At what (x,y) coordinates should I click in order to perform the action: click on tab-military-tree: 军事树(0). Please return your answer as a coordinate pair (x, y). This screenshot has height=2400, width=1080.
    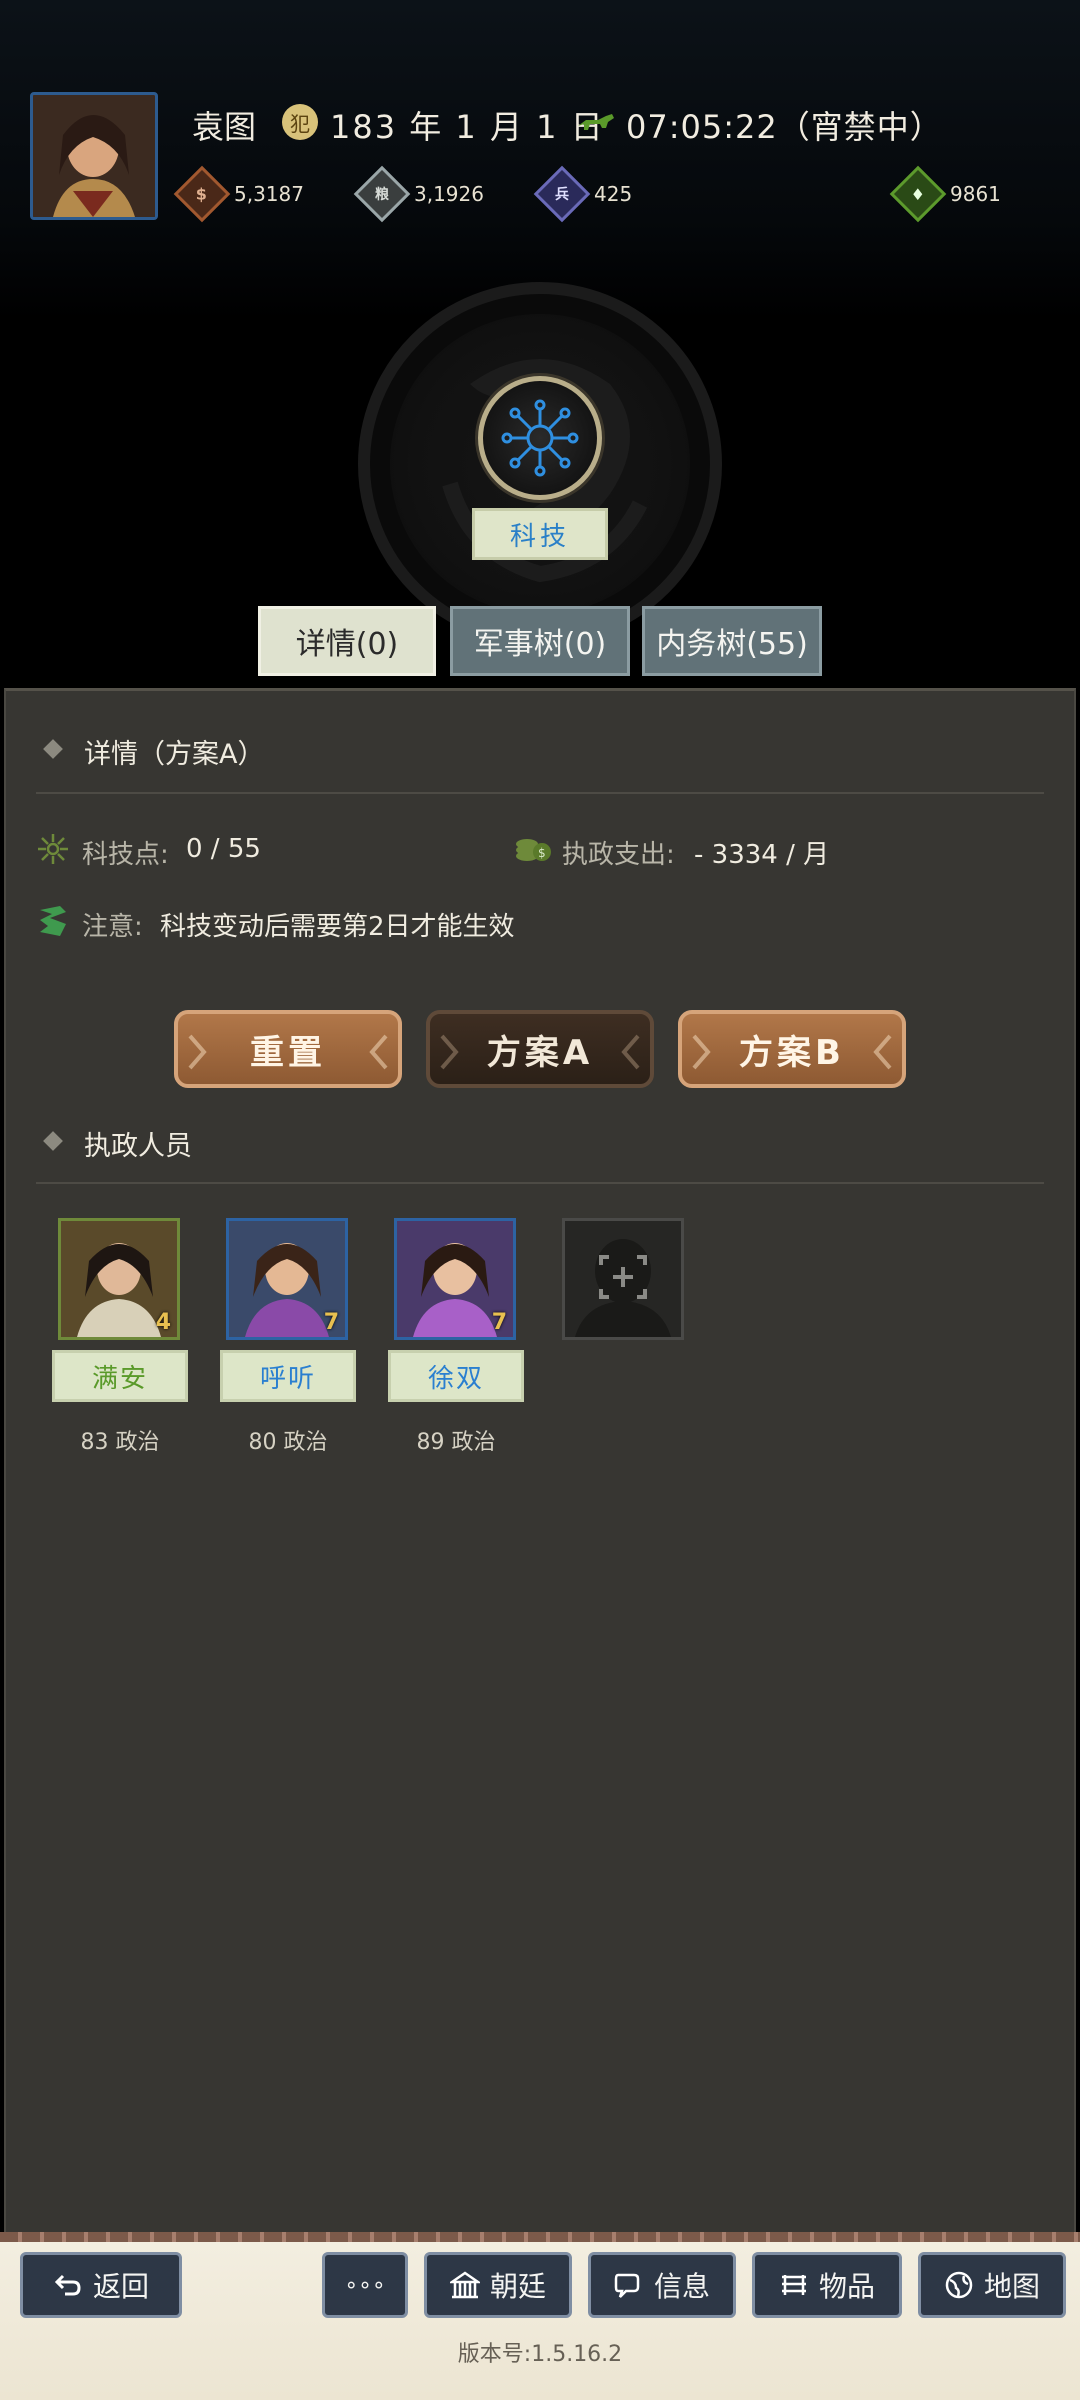
    Looking at the image, I should click on (540, 641).